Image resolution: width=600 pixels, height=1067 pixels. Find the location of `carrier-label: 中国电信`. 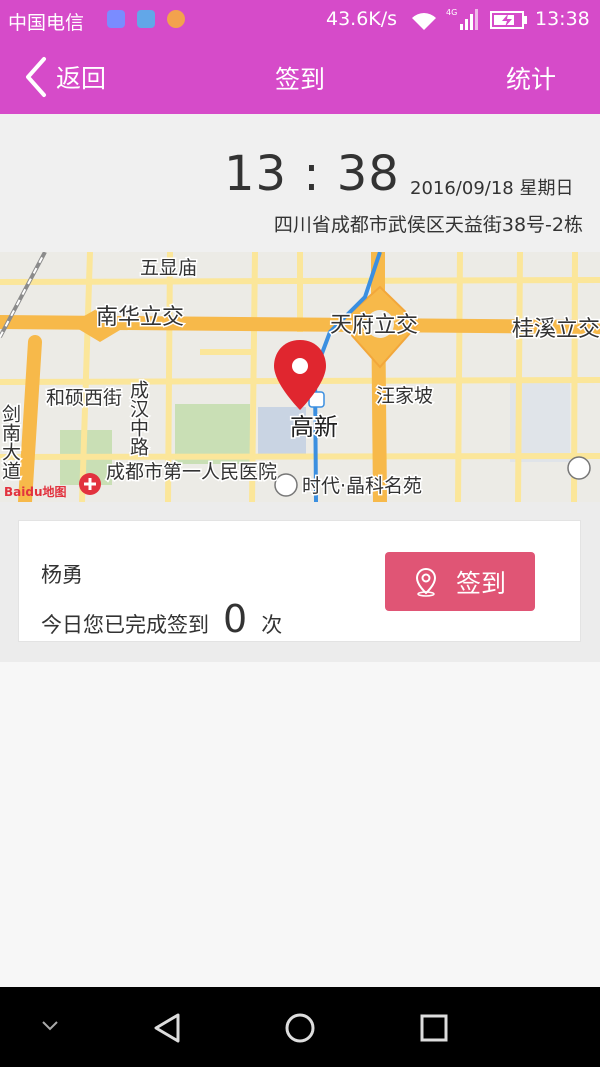

carrier-label: 中国电信 is located at coordinates (46, 23).